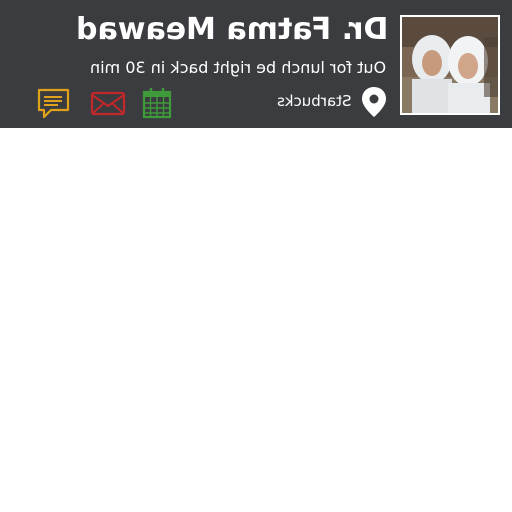 This screenshot has height=512, width=512. I want to click on calendar-icon, so click(157, 103).